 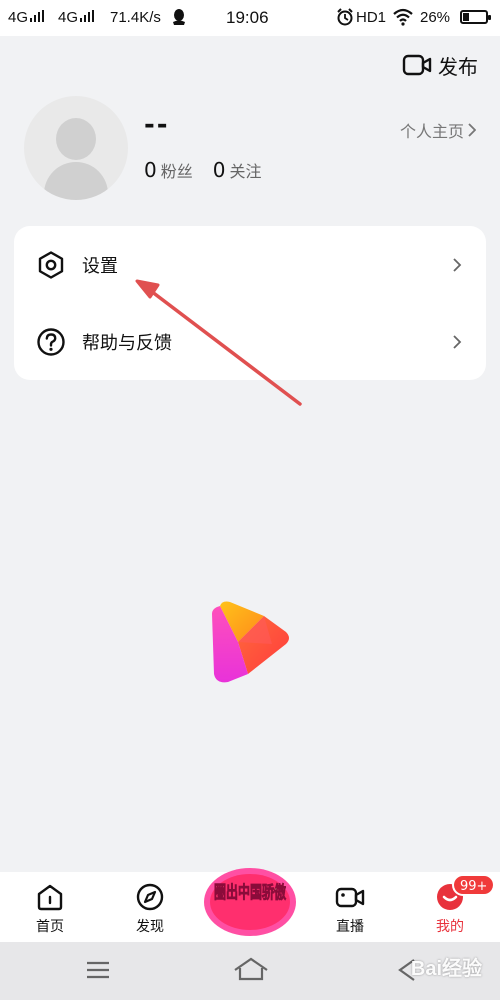 I want to click on nav-discover: 发现, so click(x=150, y=909).